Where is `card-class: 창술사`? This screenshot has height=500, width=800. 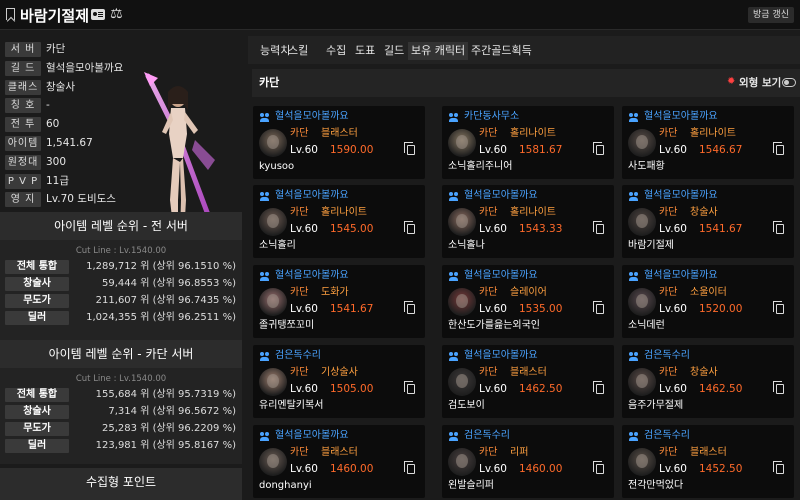 card-class: 창술사 is located at coordinates (704, 212).